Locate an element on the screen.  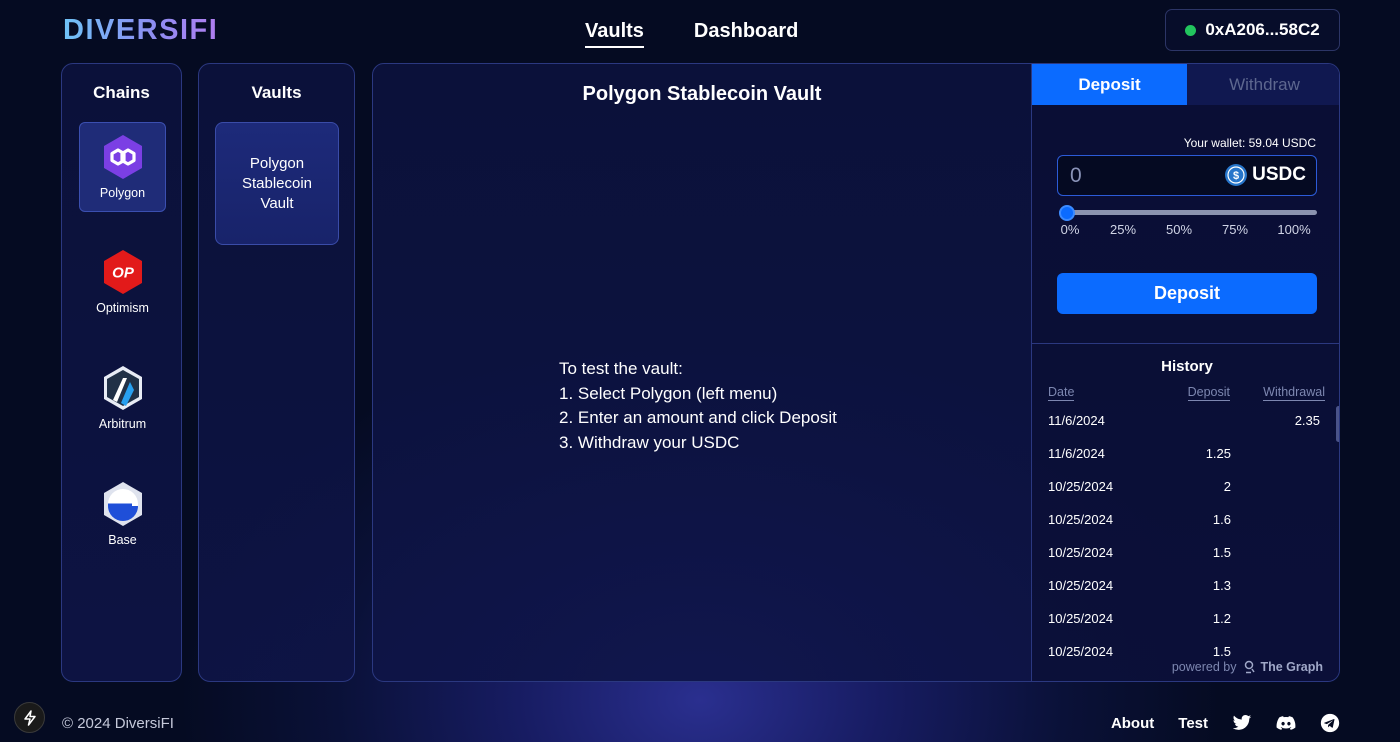
instruction-line: 1. Select Polygon (left menu) is located at coordinates (668, 393).